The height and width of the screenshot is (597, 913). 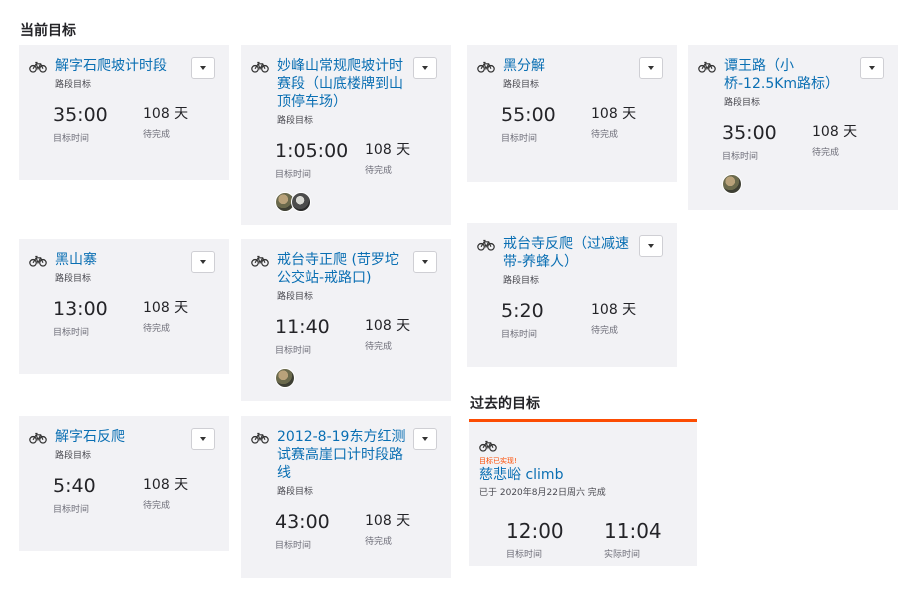 I want to click on past-goal-title-link: 慈悲峪 climb, so click(x=583, y=475).